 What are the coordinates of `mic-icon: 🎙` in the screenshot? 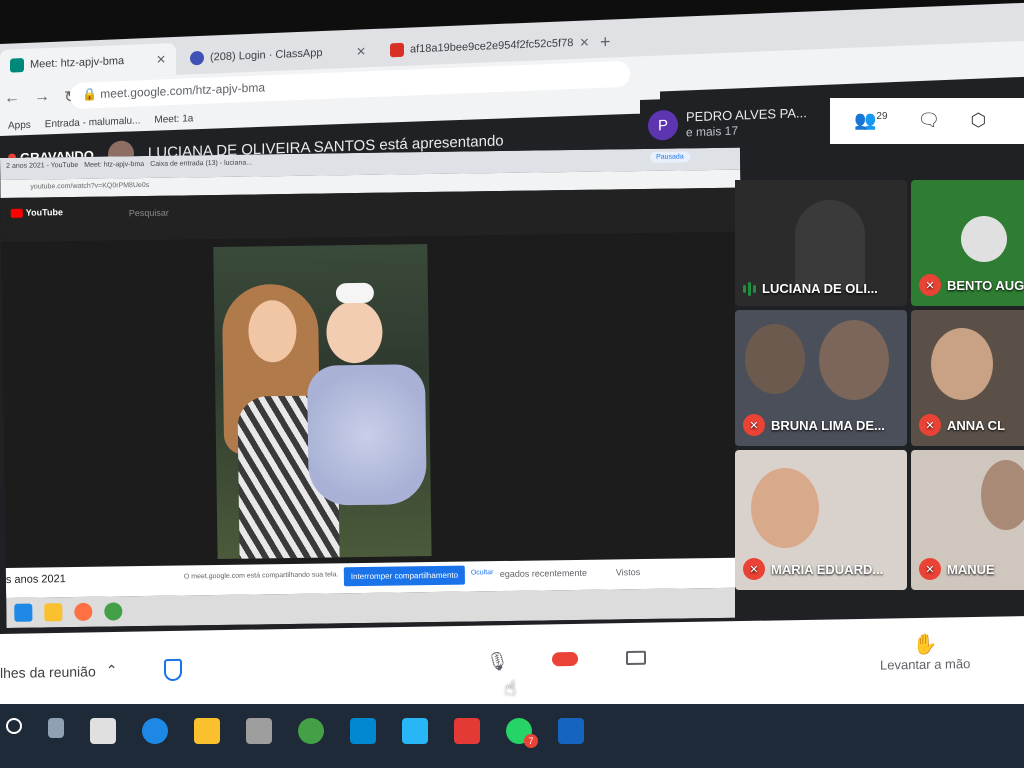 It's located at (497, 661).